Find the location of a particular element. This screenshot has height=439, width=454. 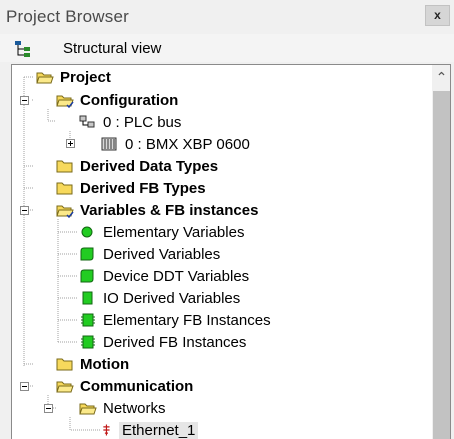

tree-item-label: Networks is located at coordinates (134, 408).